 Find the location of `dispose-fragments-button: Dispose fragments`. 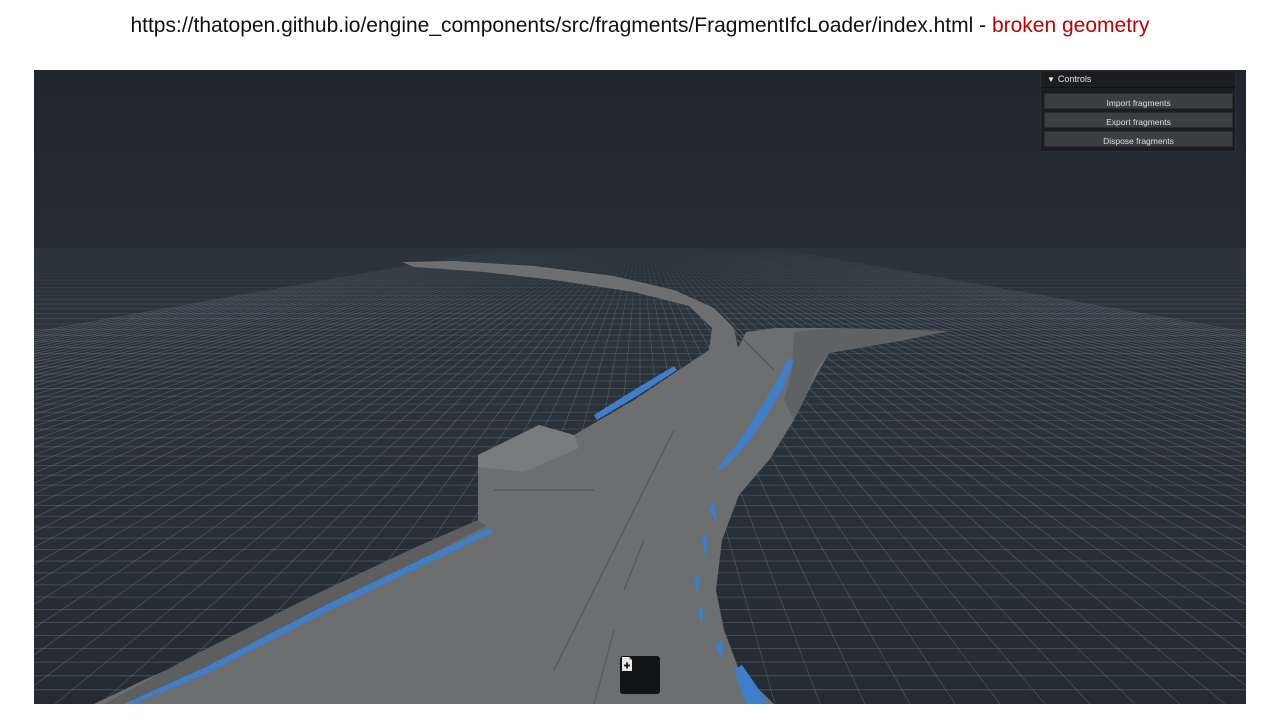

dispose-fragments-button: Dispose fragments is located at coordinates (1138, 139).